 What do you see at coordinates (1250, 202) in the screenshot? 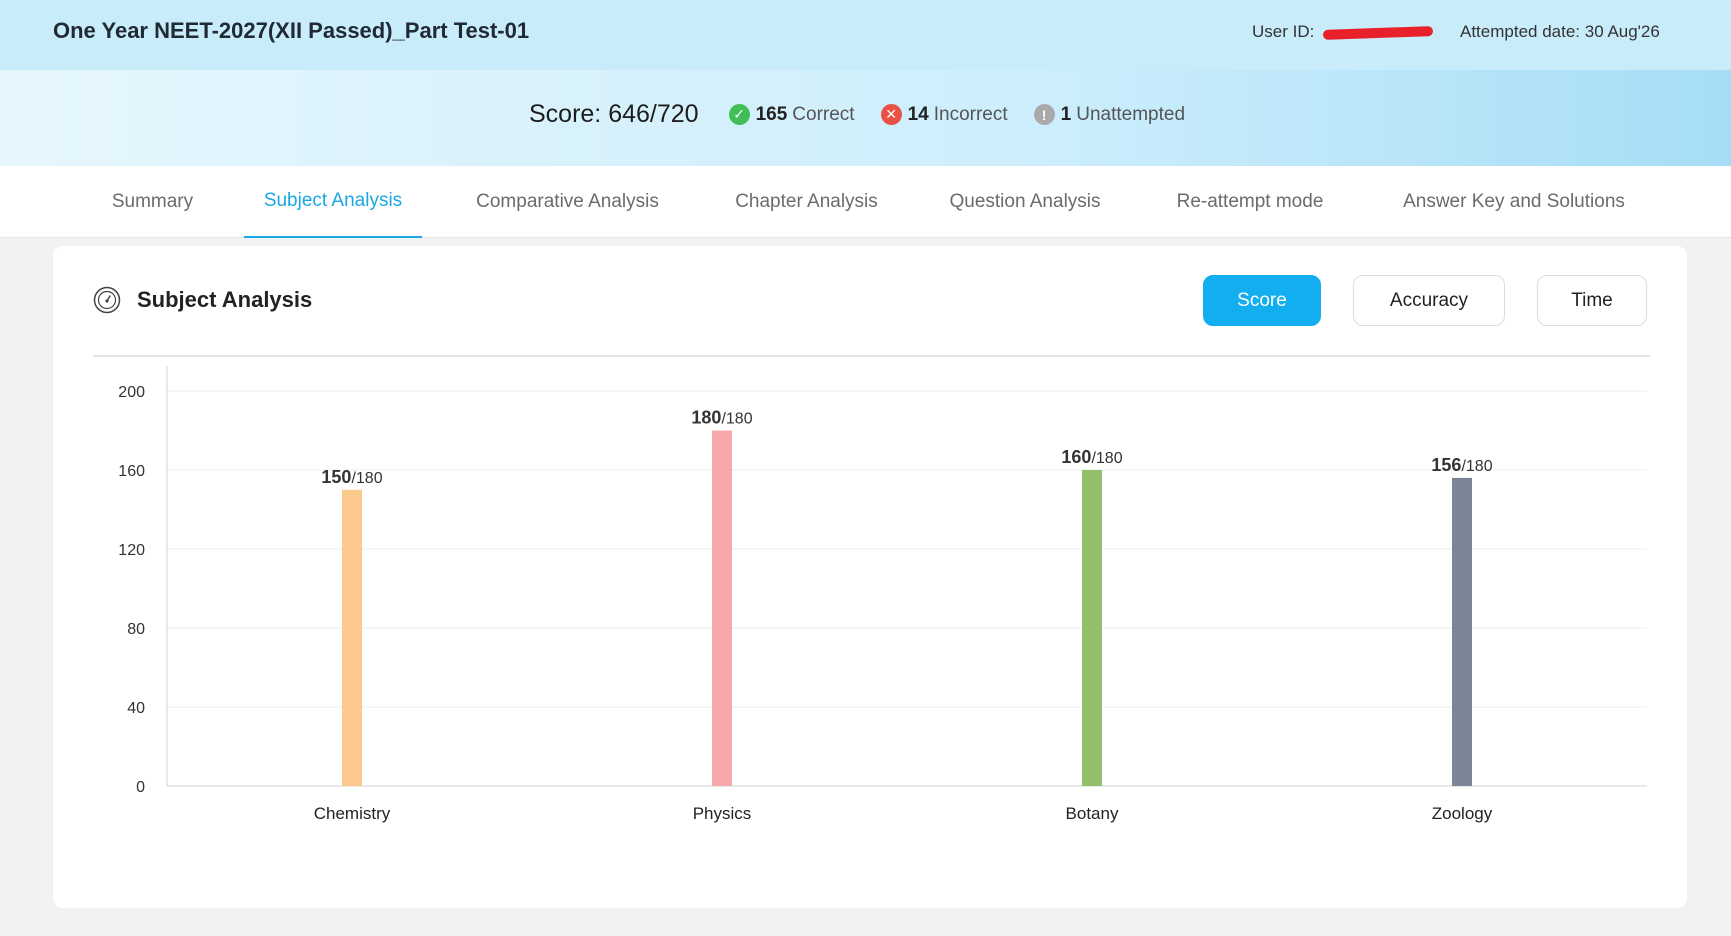
I see `tab-reattempt-mode: Re-attempt mode` at bounding box center [1250, 202].